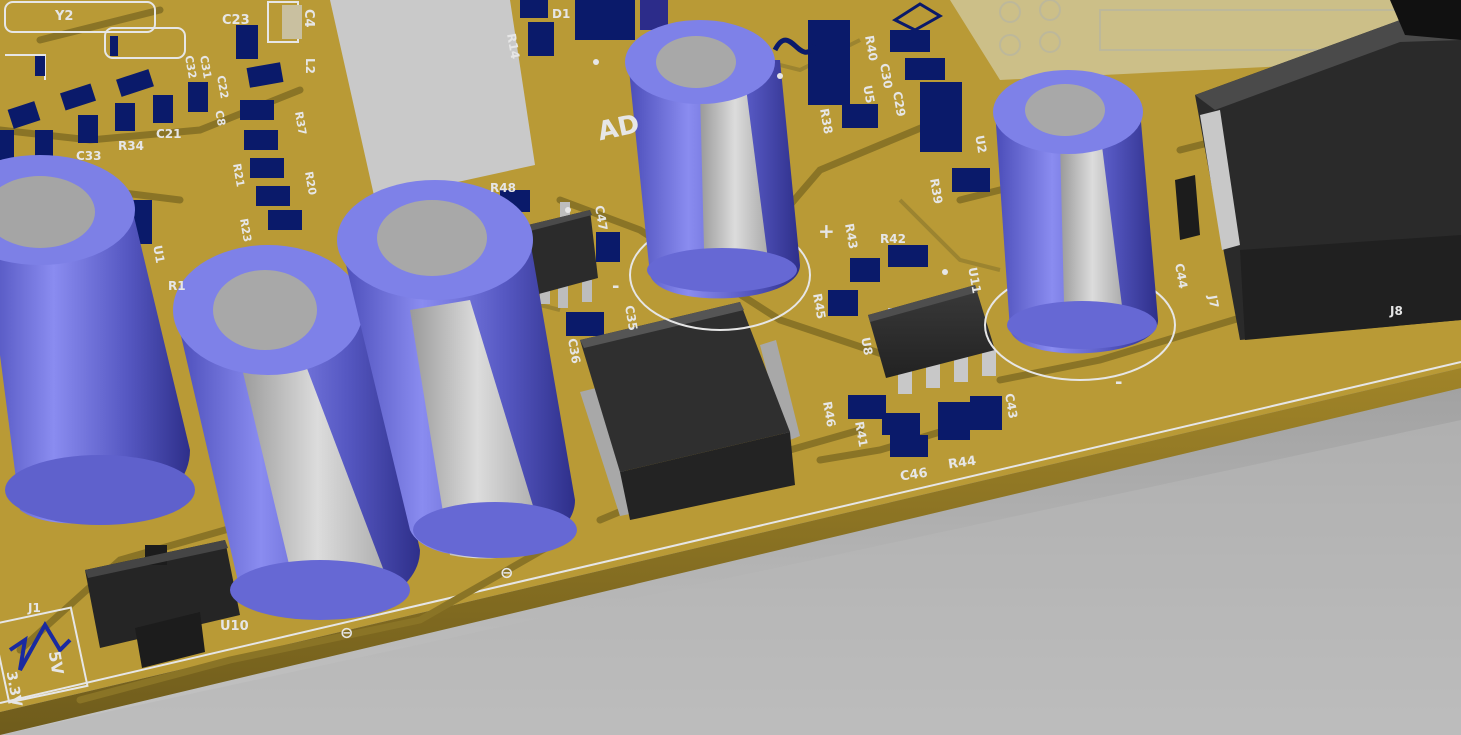  I want to click on label-u10: U10, so click(234, 626).